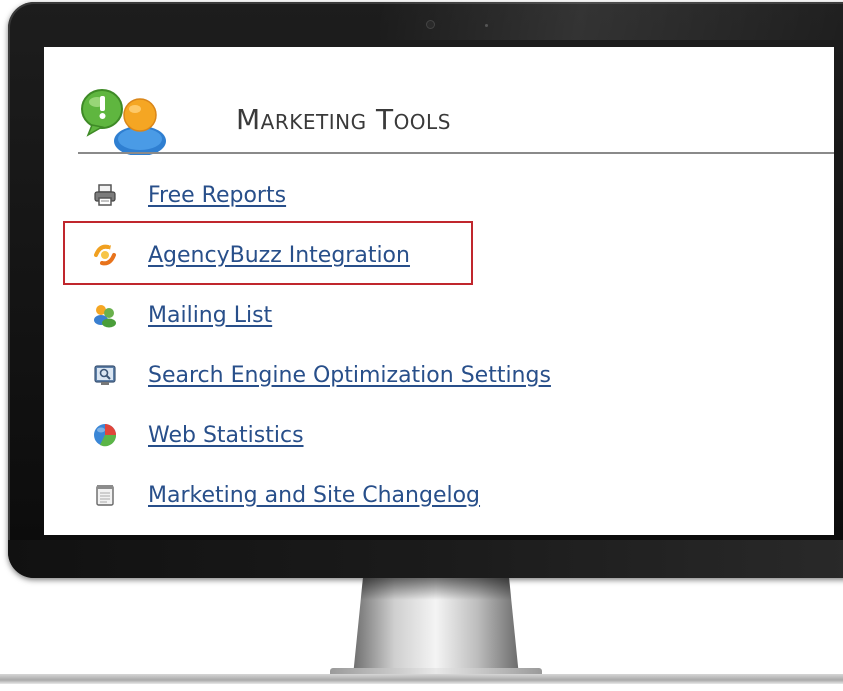  Describe the element at coordinates (105, 255) in the screenshot. I see `agencybuzz-icon` at that location.